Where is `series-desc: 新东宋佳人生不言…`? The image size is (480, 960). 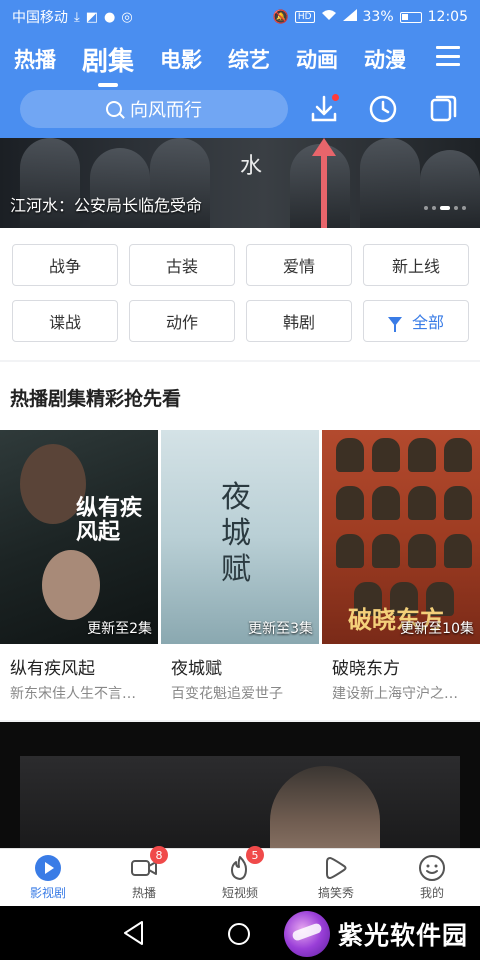
series-desc: 新东宋佳人生不言… is located at coordinates (73, 694).